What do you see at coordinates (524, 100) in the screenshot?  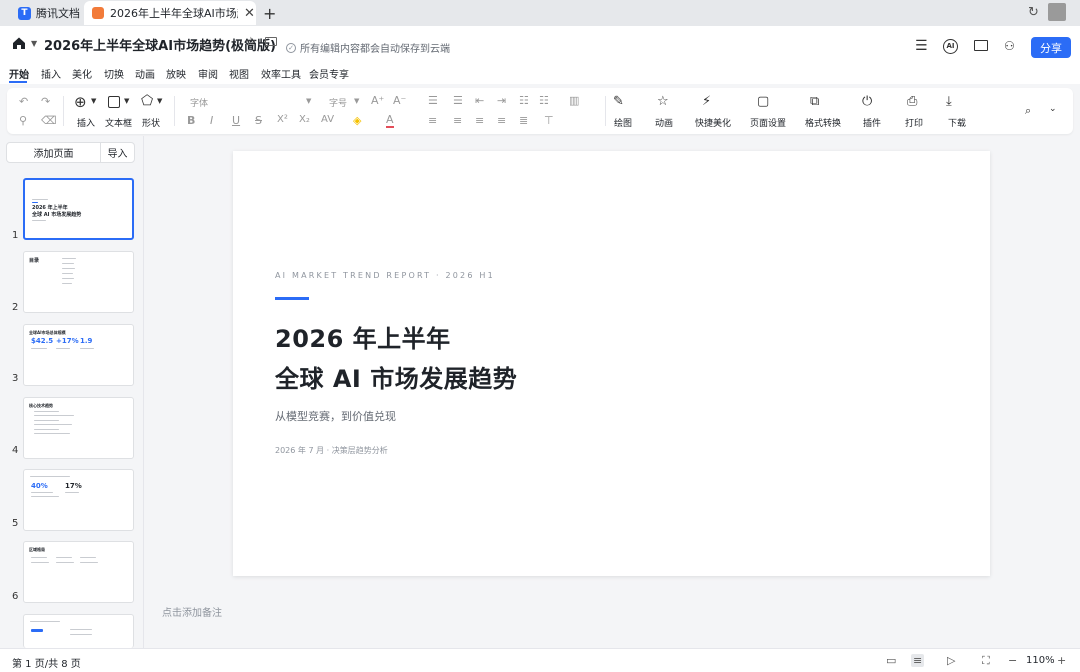 I see `line-spacing-icon: ☷` at bounding box center [524, 100].